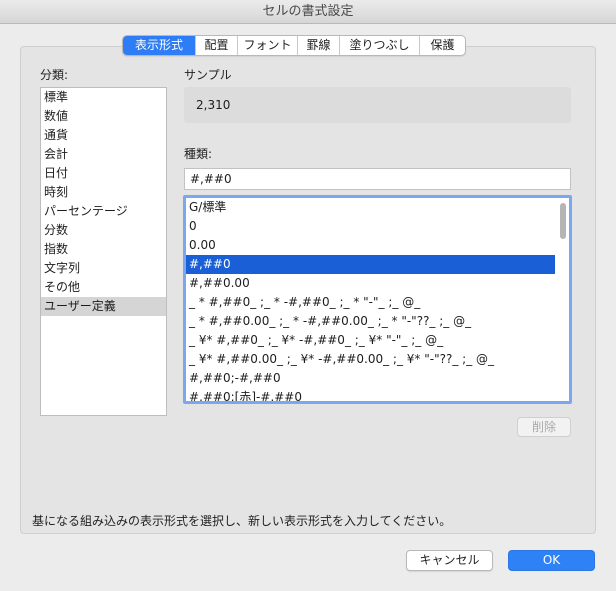 The width and height of the screenshot is (616, 591). I want to click on category-item: パーセンテージ, so click(103, 211).